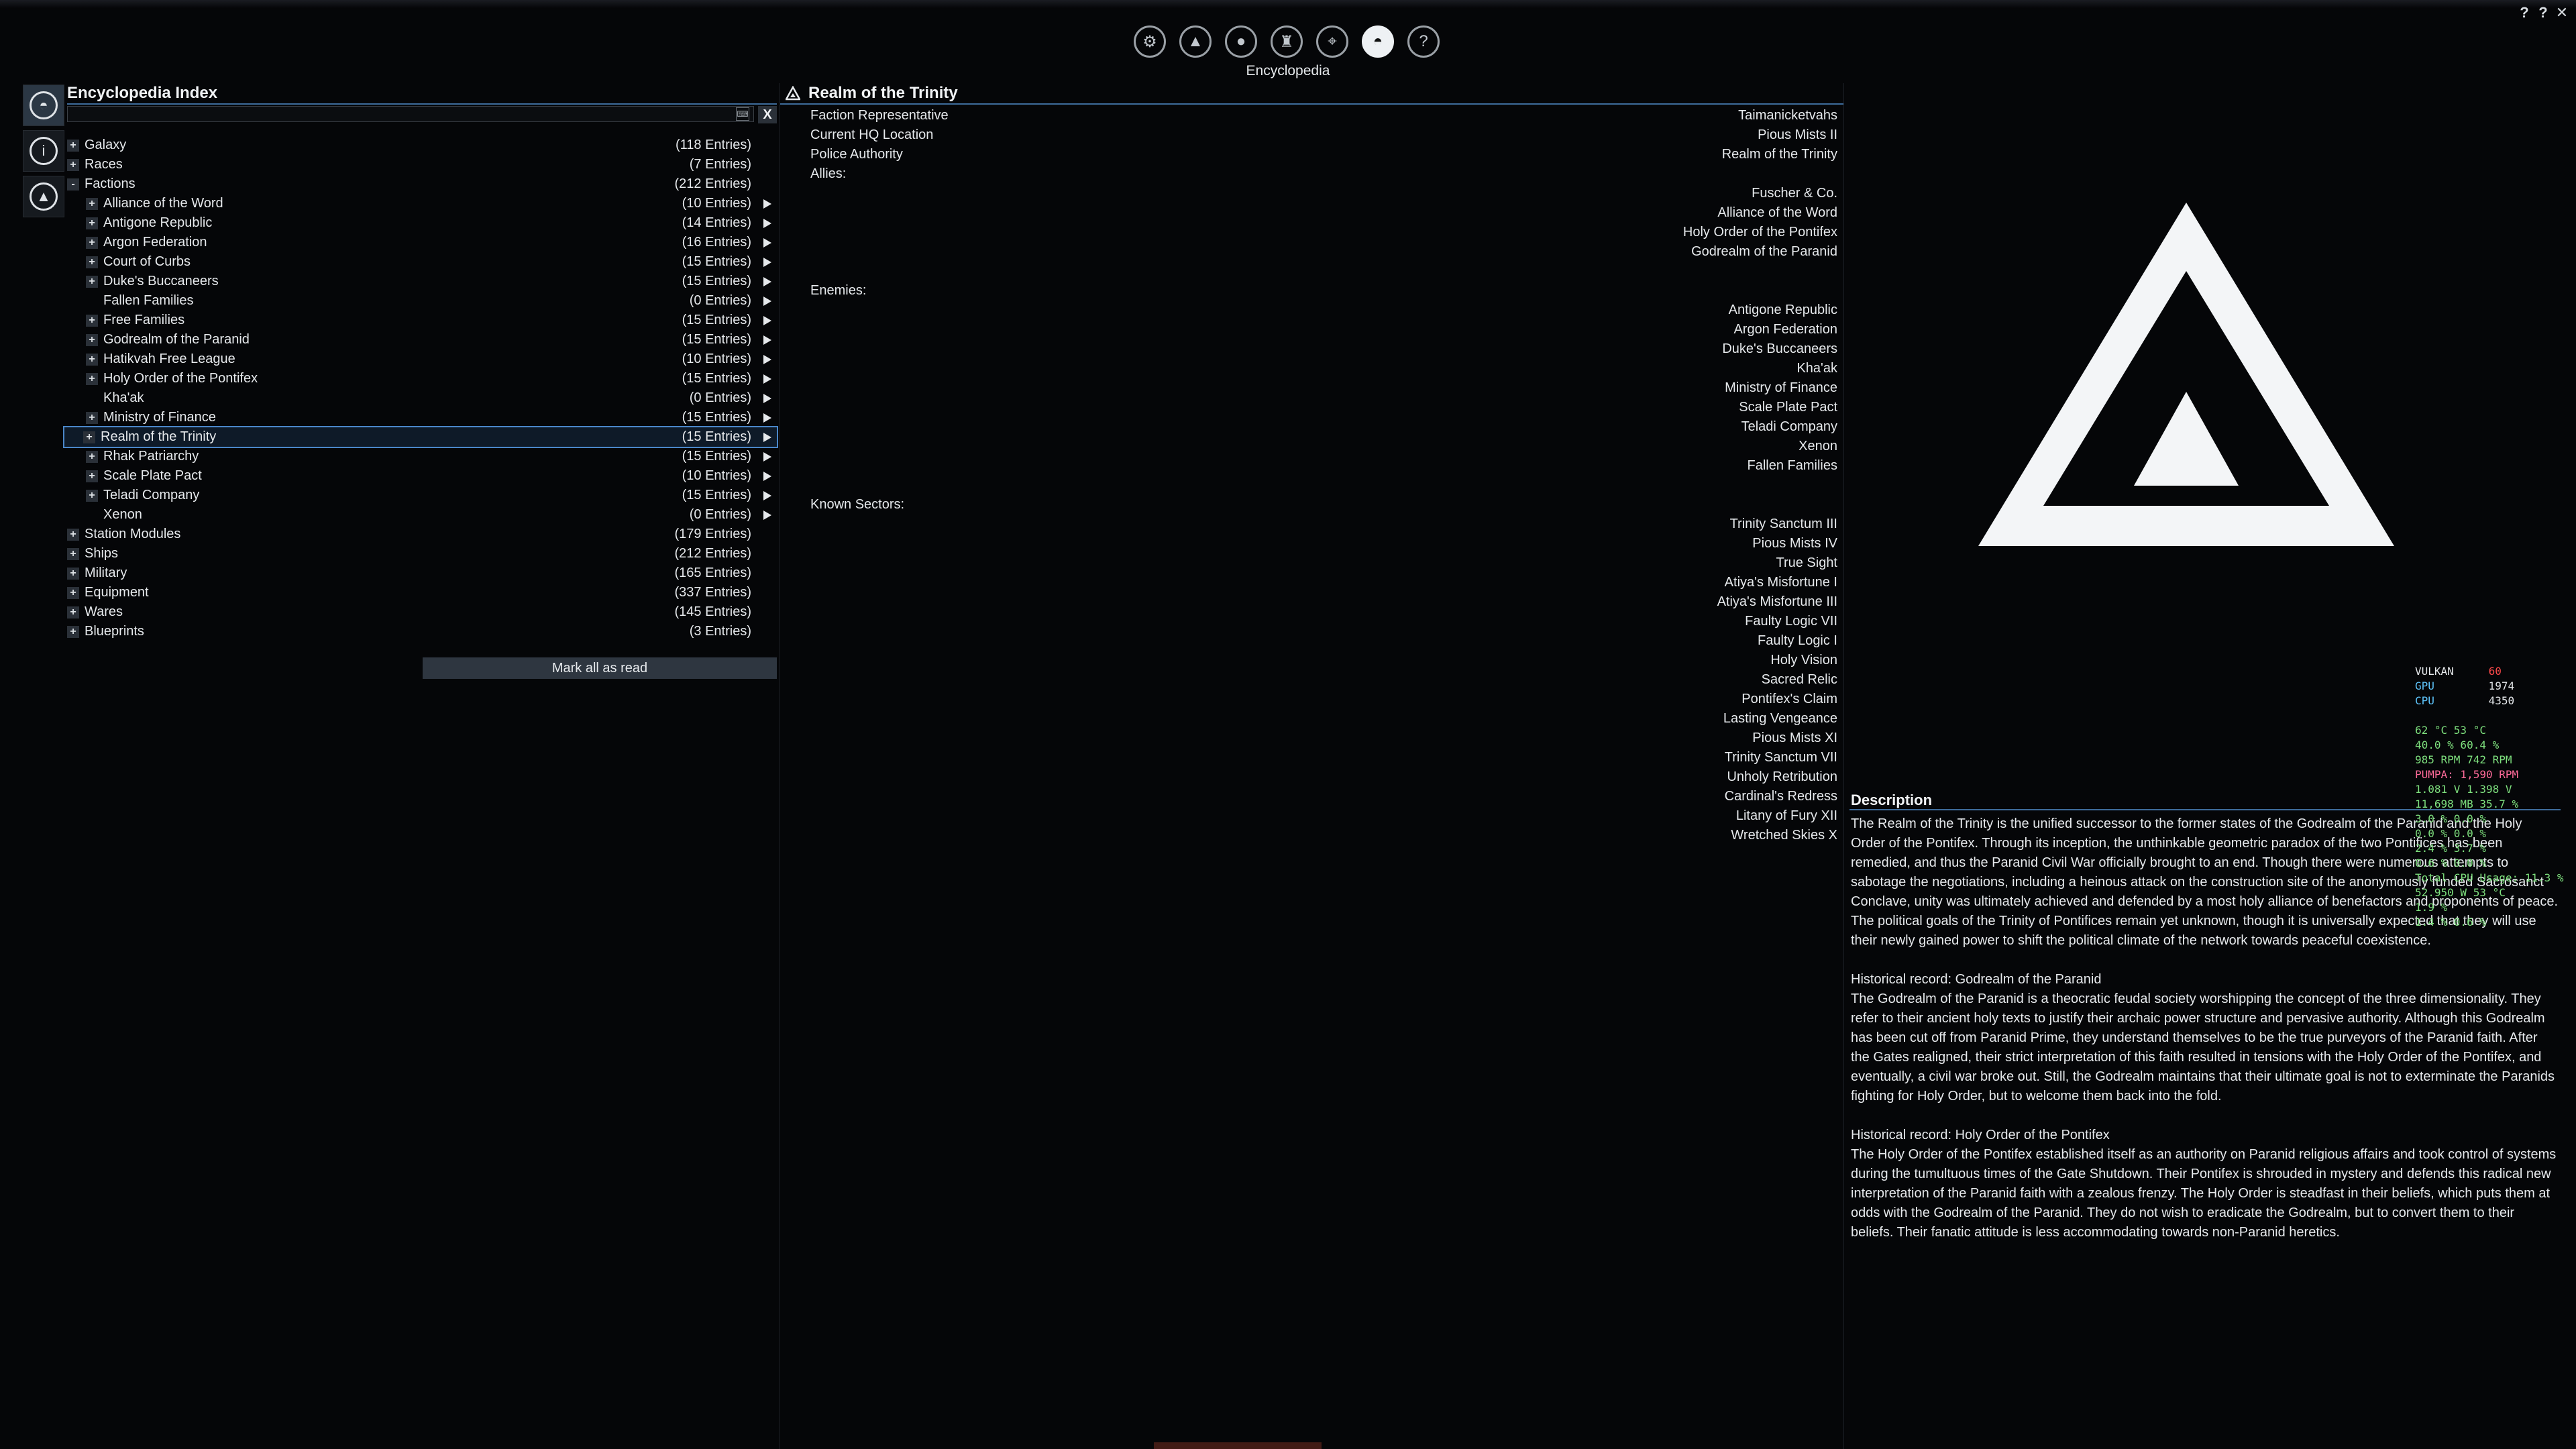  What do you see at coordinates (422, 184) in the screenshot?
I see `tree-row: - Factions (212 Entries)` at bounding box center [422, 184].